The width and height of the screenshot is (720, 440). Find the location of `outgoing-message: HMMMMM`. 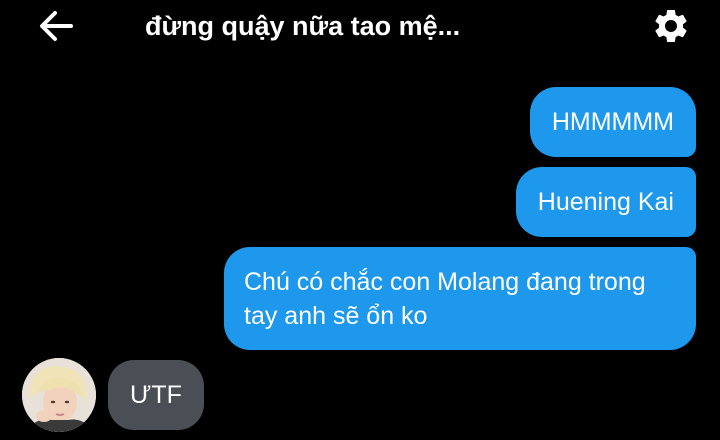

outgoing-message: HMMMMM is located at coordinates (612, 122).